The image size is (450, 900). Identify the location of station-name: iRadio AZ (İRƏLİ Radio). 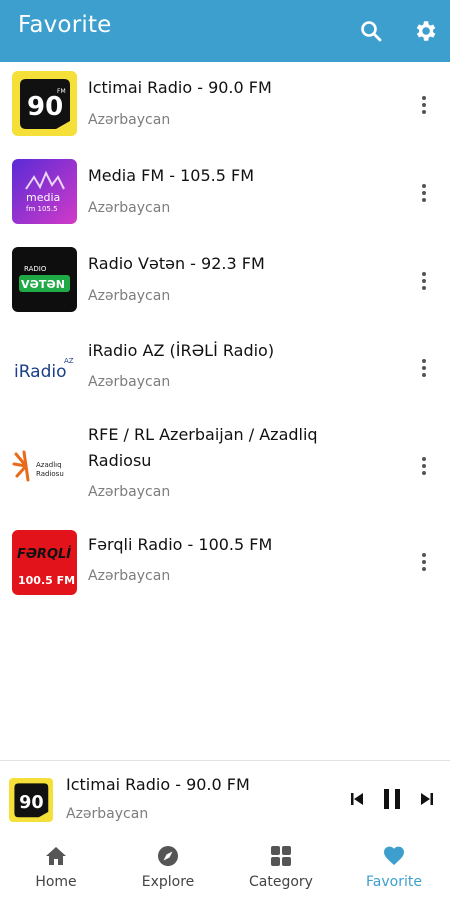
(181, 350).